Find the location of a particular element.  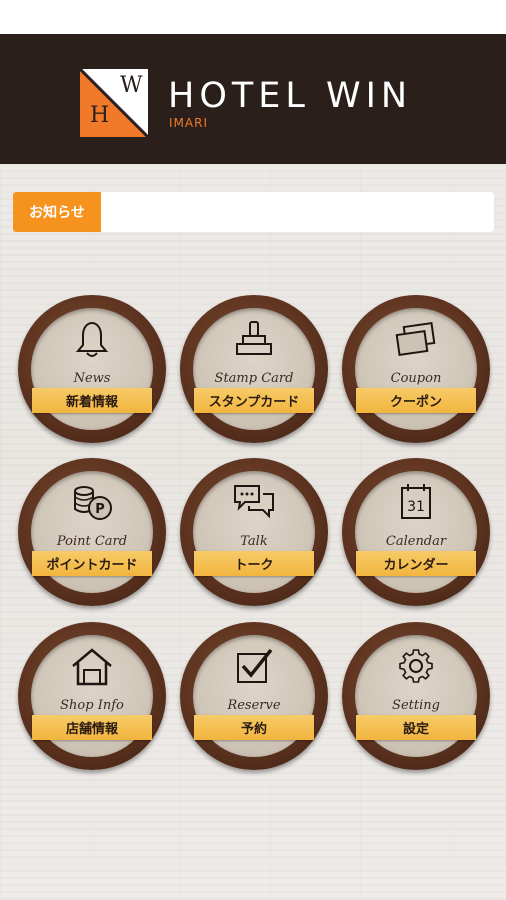

menu-label: カレンダー is located at coordinates (416, 565).